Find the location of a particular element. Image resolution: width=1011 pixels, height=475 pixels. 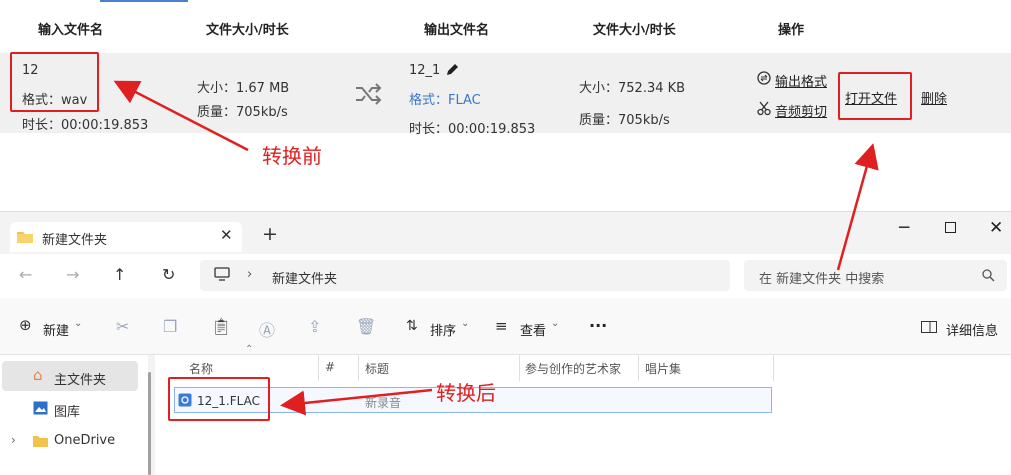

arrow-to-output-file is located at coordinates (356, 402).